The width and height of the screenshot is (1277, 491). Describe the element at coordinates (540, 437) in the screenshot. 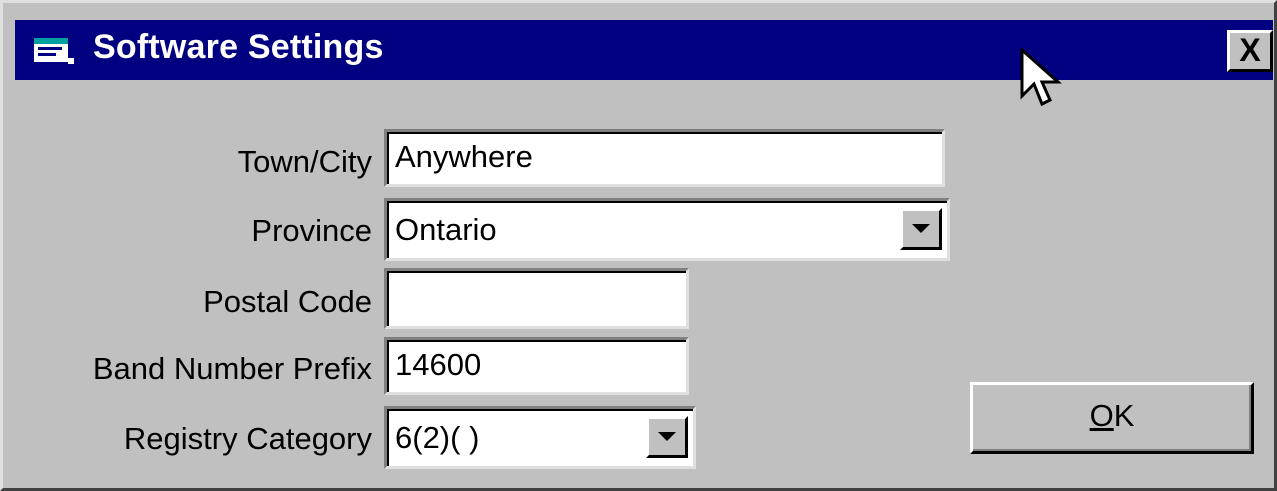

I see `registry-category-select: 6(2)( )` at that location.